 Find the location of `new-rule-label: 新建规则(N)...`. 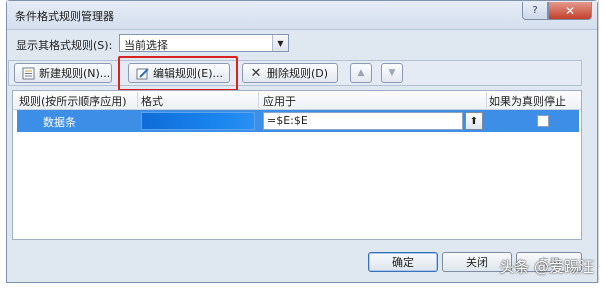

new-rule-label: 新建规则(N)... is located at coordinates (75, 73).